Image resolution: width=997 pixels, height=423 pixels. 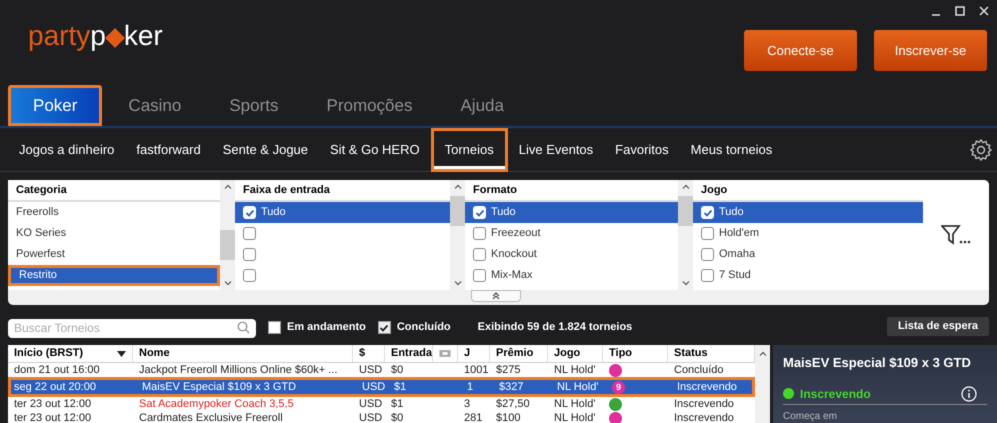 What do you see at coordinates (699, 370) in the screenshot?
I see `table-cell: Concluído` at bounding box center [699, 370].